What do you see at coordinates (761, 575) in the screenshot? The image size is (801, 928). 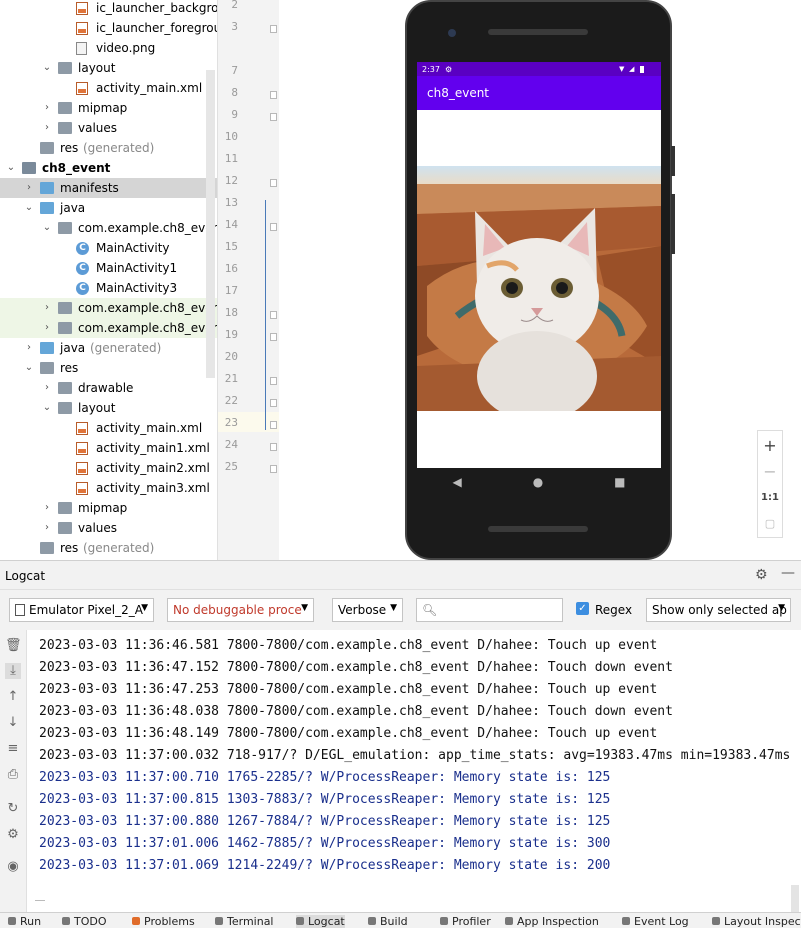 I see `settings-gear-icon: ⚙` at bounding box center [761, 575].